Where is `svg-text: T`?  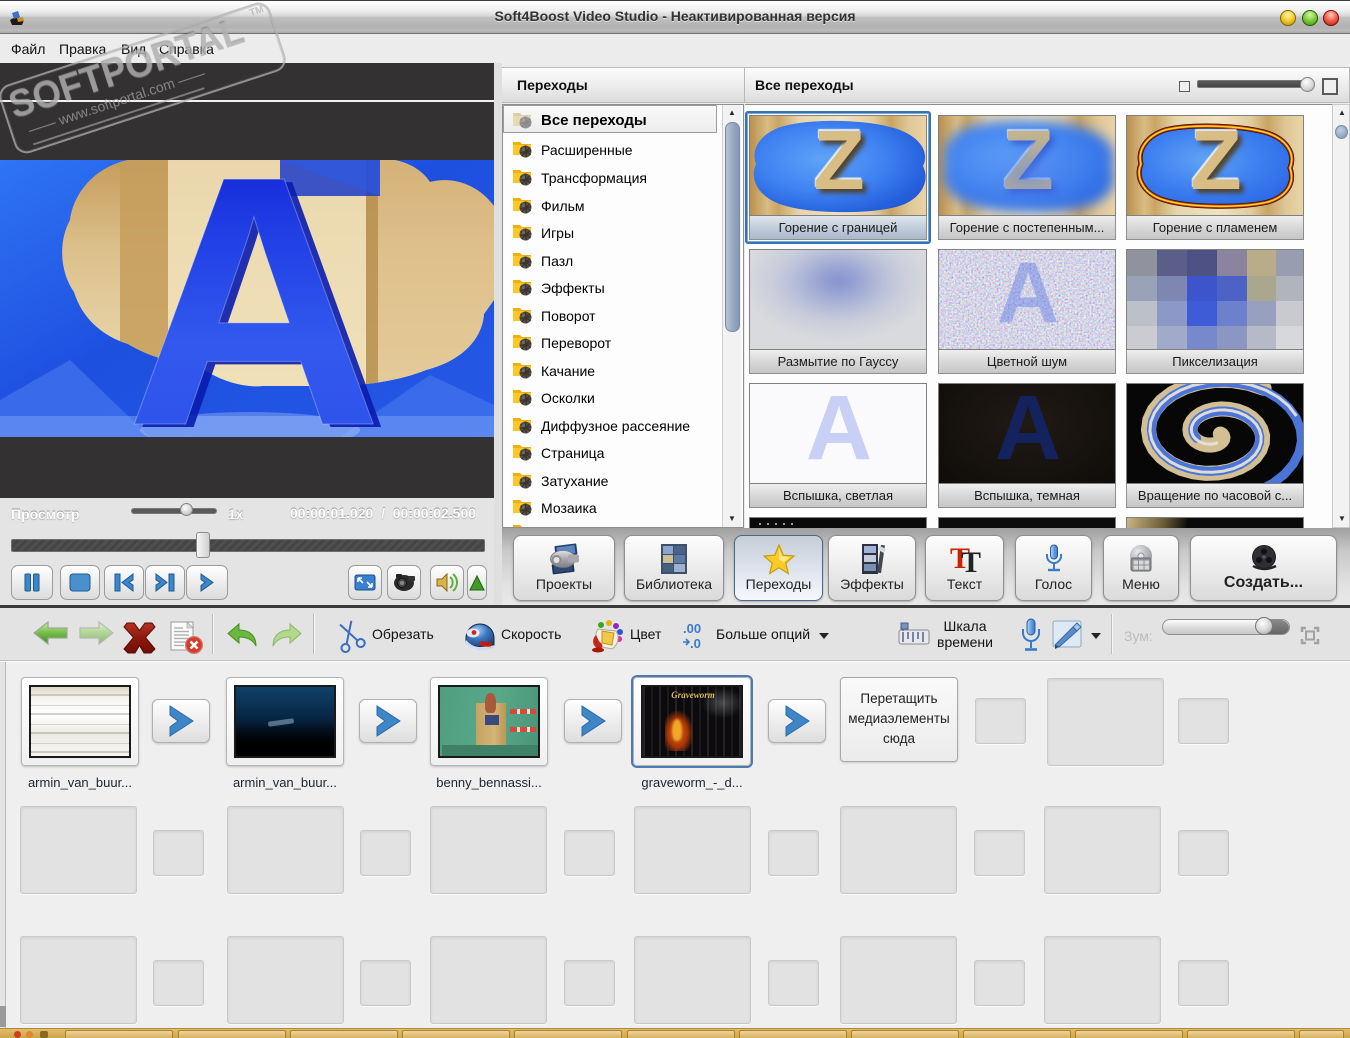
svg-text: T is located at coordinates (971, 561).